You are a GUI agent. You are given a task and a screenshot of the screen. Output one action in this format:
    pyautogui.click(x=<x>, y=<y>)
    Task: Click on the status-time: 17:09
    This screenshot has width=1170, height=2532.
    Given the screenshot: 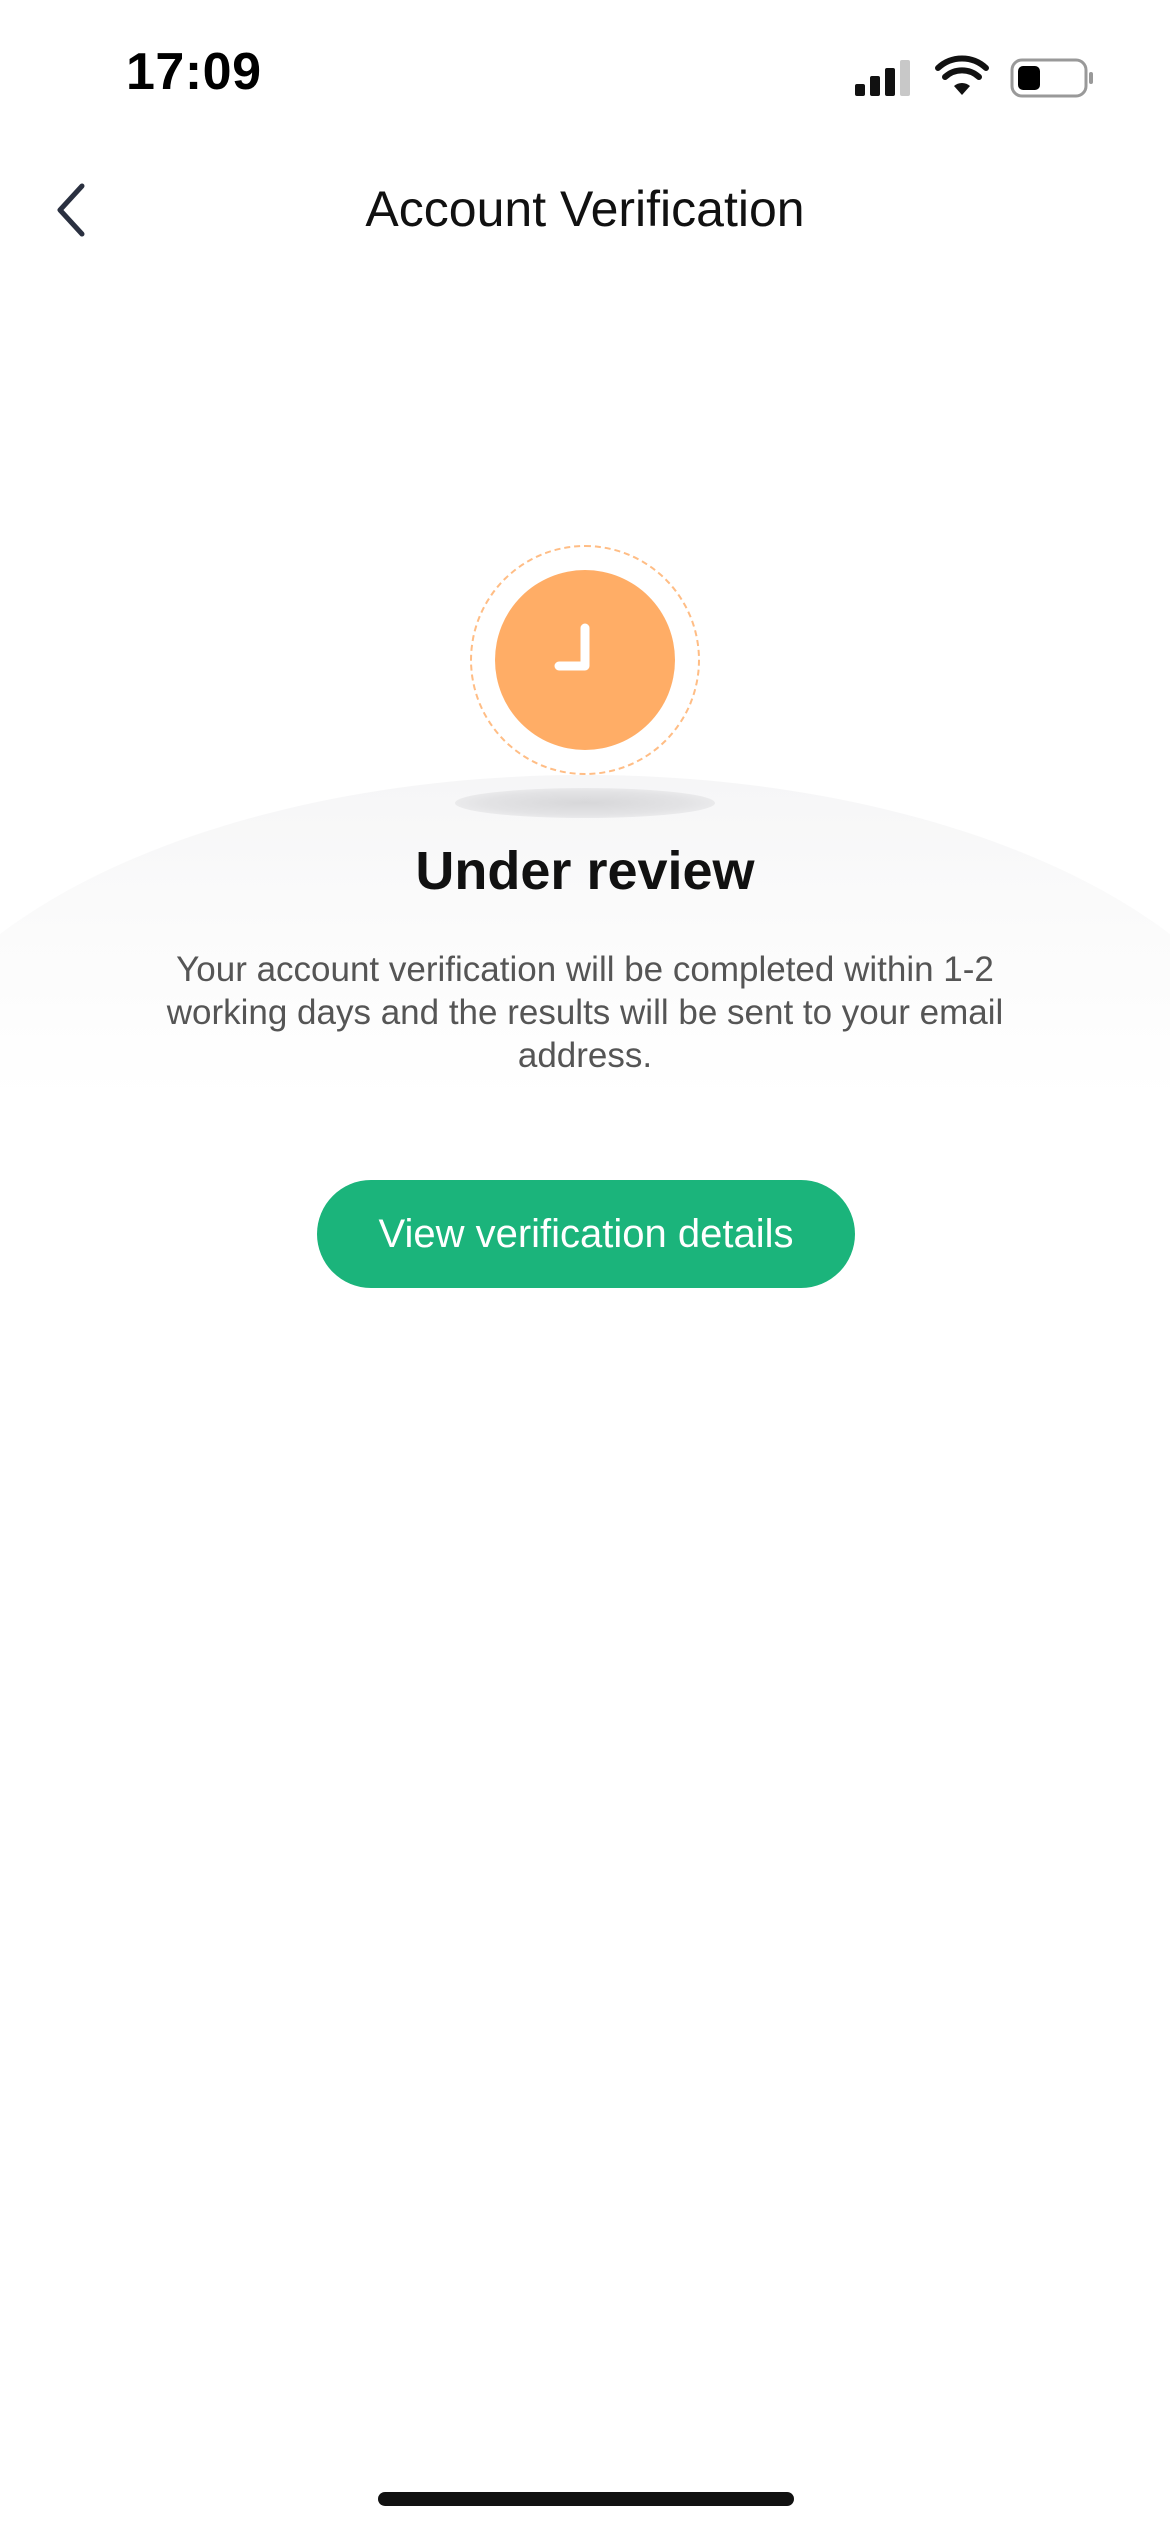 What is the action you would take?
    pyautogui.click(x=194, y=72)
    